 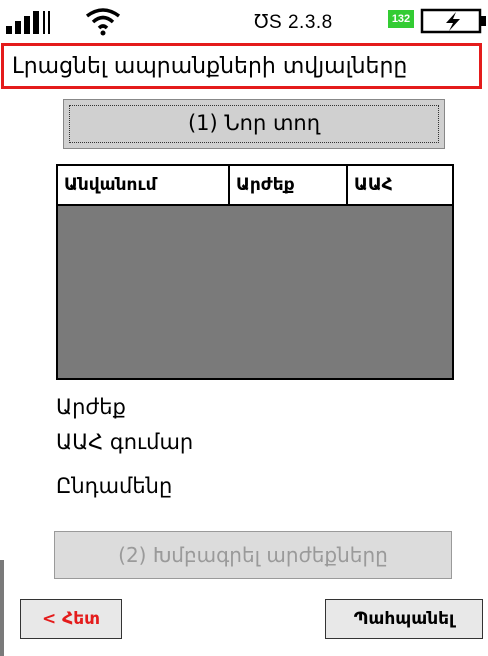 What do you see at coordinates (293, 22) in the screenshot?
I see `version-text: ℧S 2.3.8` at bounding box center [293, 22].